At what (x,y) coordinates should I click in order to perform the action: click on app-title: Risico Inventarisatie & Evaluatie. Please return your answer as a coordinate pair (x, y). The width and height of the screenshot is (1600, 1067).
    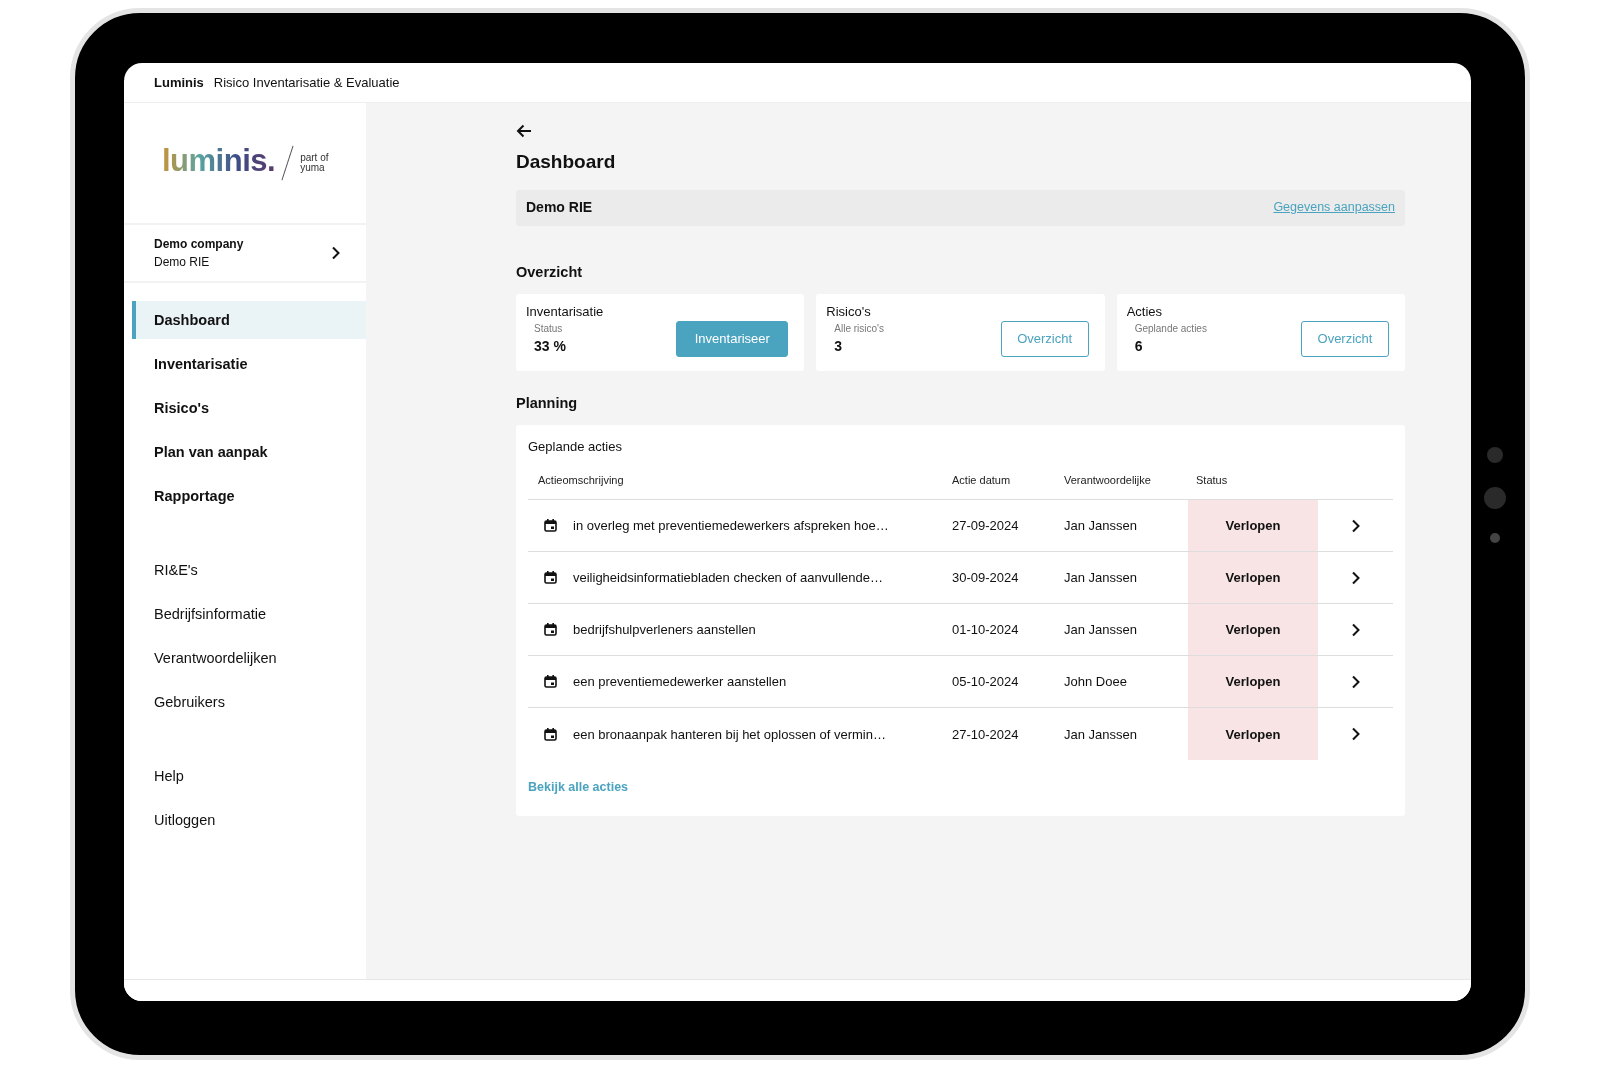
    Looking at the image, I should click on (306, 82).